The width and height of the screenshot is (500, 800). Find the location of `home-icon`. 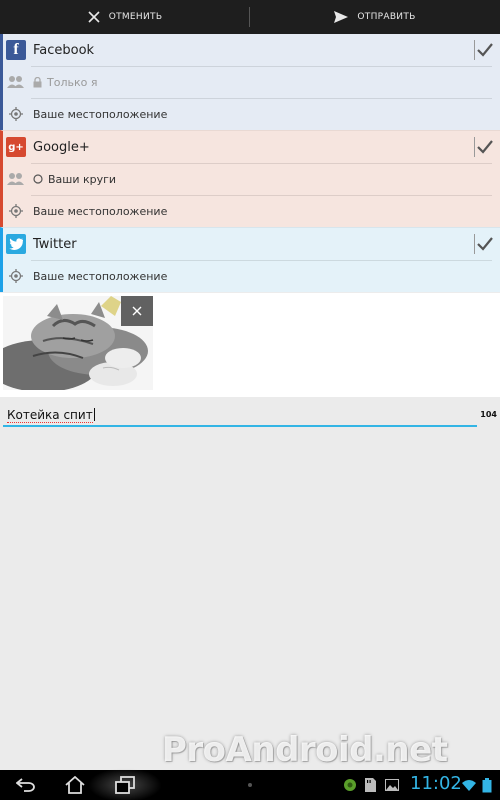

home-icon is located at coordinates (75, 785).